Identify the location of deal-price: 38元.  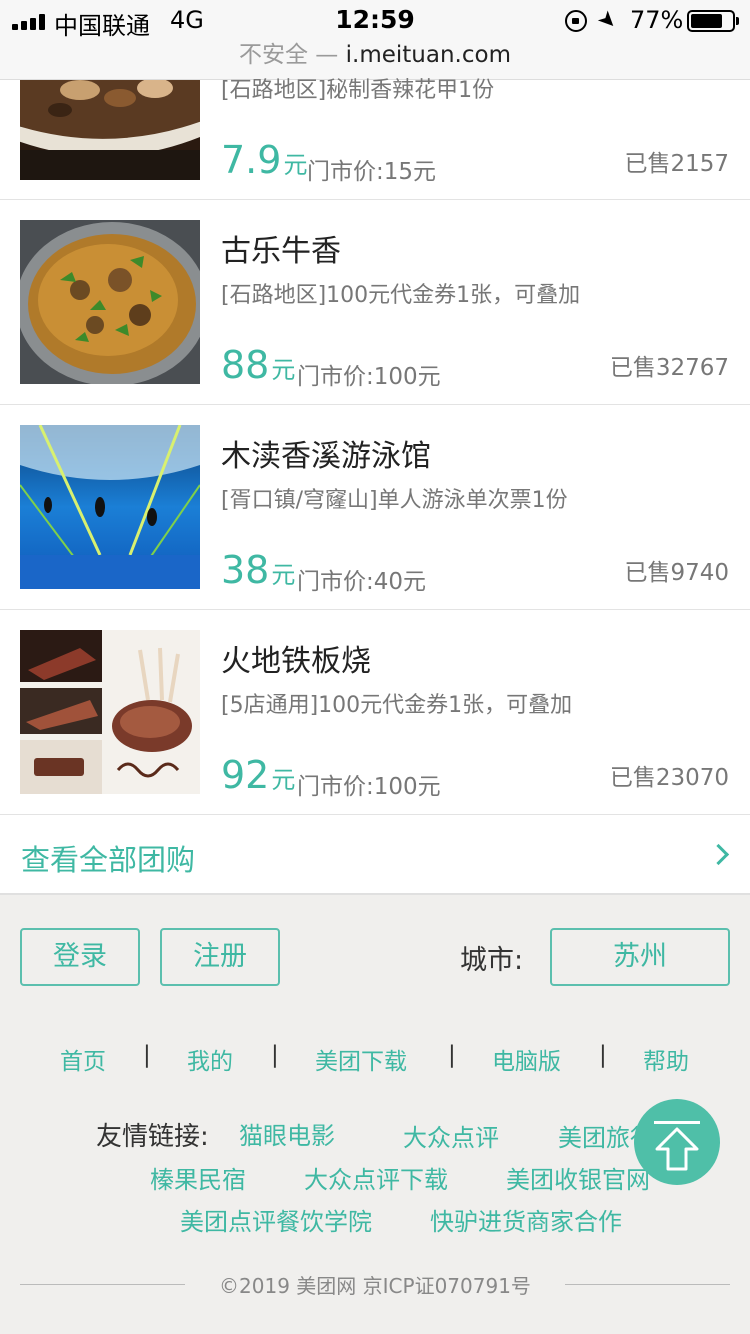
(258, 570).